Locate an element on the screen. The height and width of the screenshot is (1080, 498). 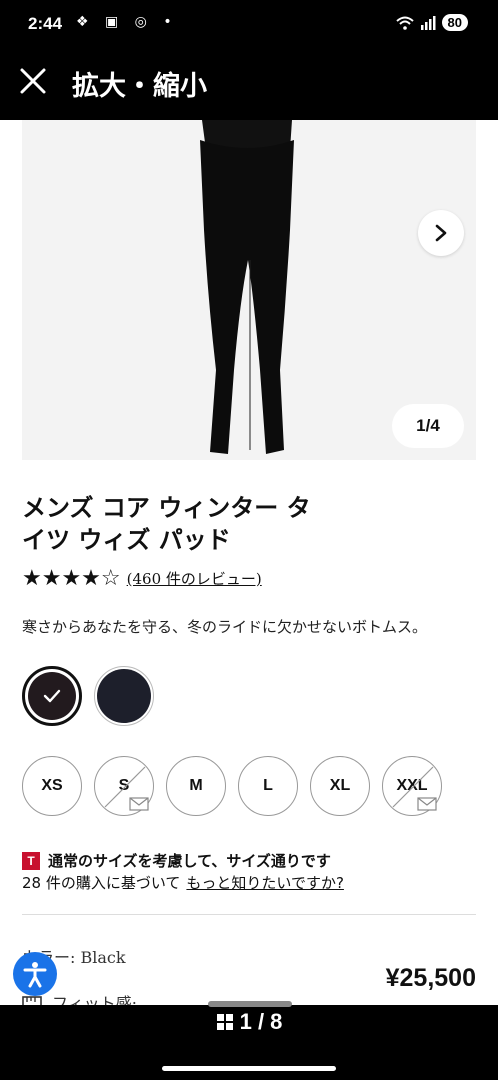
swatch-black is located at coordinates (52, 696).